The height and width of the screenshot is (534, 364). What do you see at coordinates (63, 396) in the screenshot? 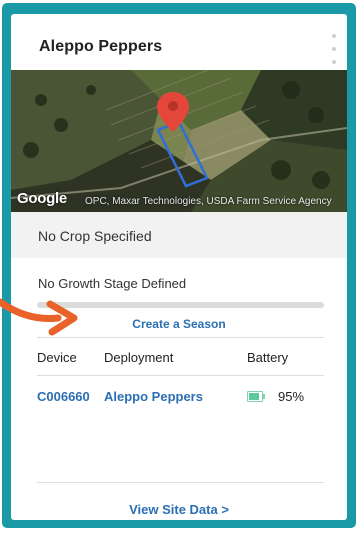
I see `device-link: C006660` at bounding box center [63, 396].